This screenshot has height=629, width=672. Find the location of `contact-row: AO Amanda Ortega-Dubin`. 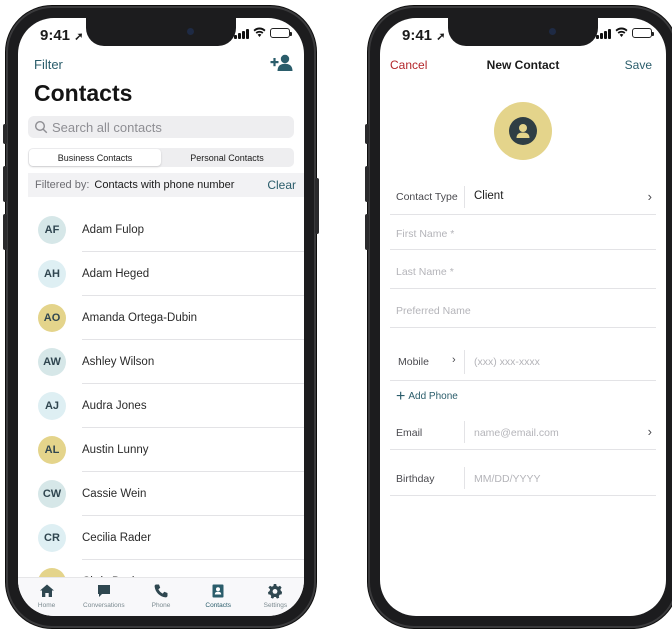

contact-row: AO Amanda Ortega-Dubin is located at coordinates (161, 318).